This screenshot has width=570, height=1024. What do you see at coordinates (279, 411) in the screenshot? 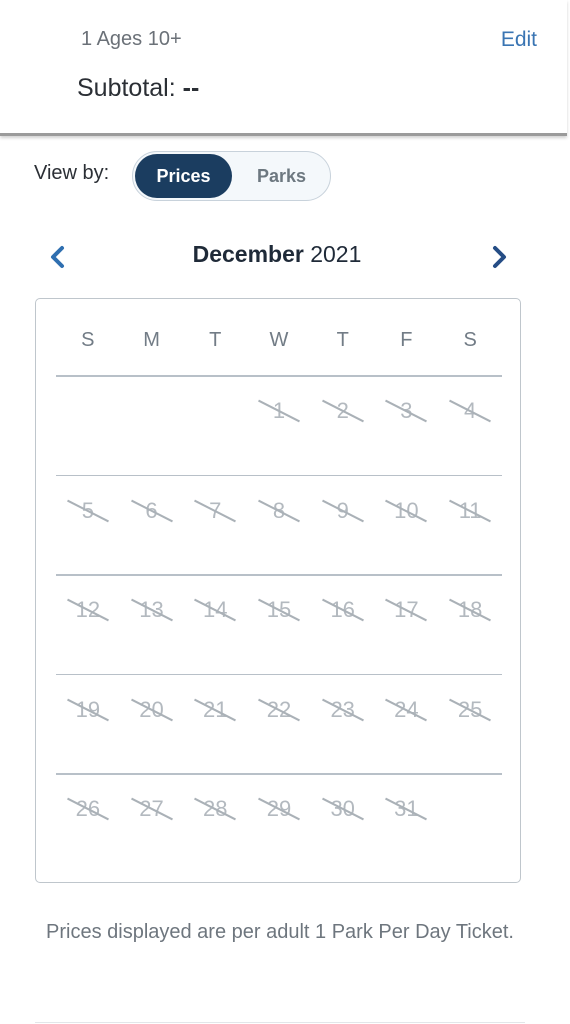
I see `calendar-day-unavailable: 1` at bounding box center [279, 411].